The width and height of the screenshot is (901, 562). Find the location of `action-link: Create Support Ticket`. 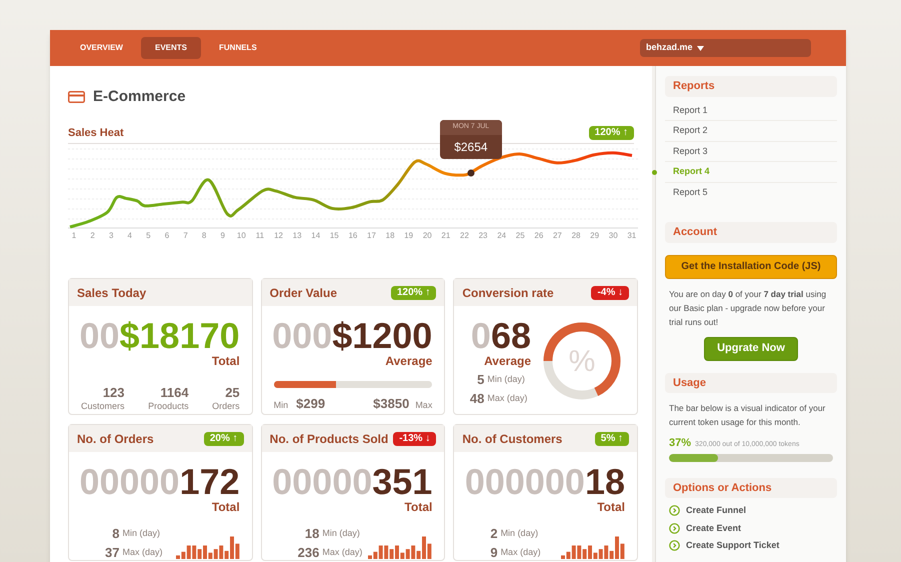

action-link: Create Support Ticket is located at coordinates (751, 545).